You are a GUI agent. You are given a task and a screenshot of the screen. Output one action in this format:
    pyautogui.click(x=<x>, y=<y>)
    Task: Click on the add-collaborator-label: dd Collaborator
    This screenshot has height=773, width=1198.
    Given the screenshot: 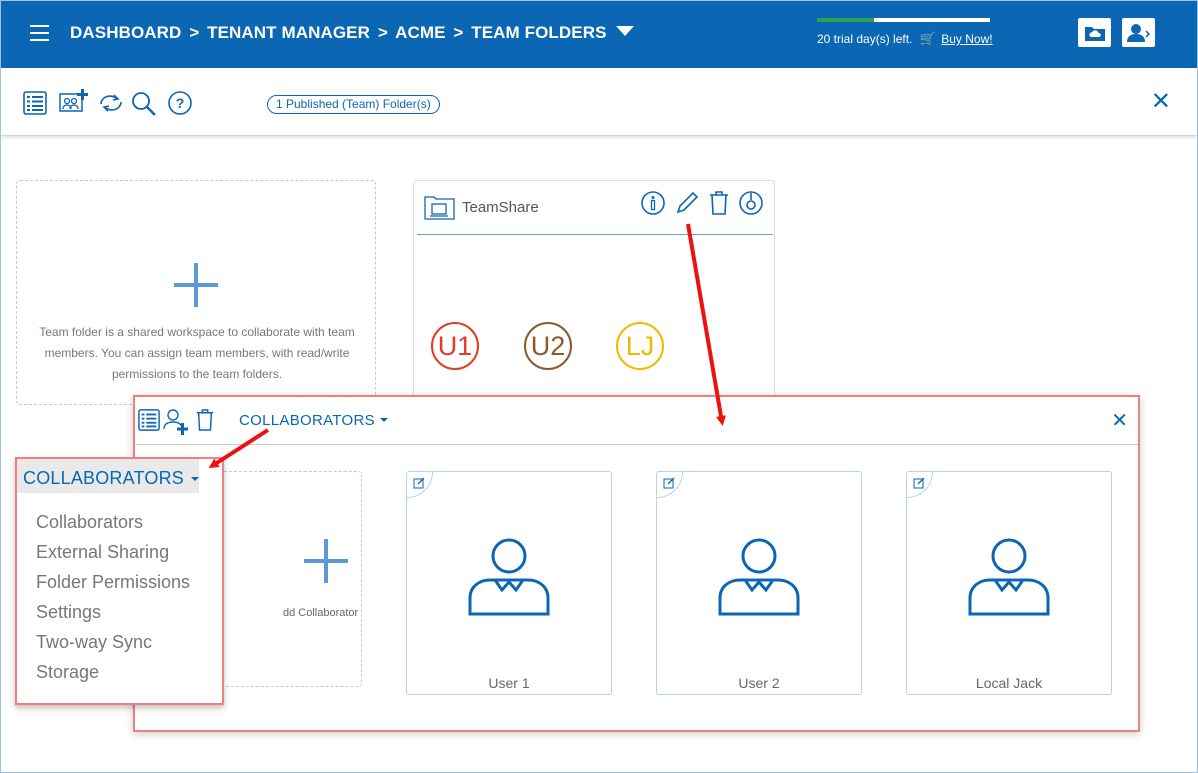 What is the action you would take?
    pyautogui.click(x=321, y=613)
    